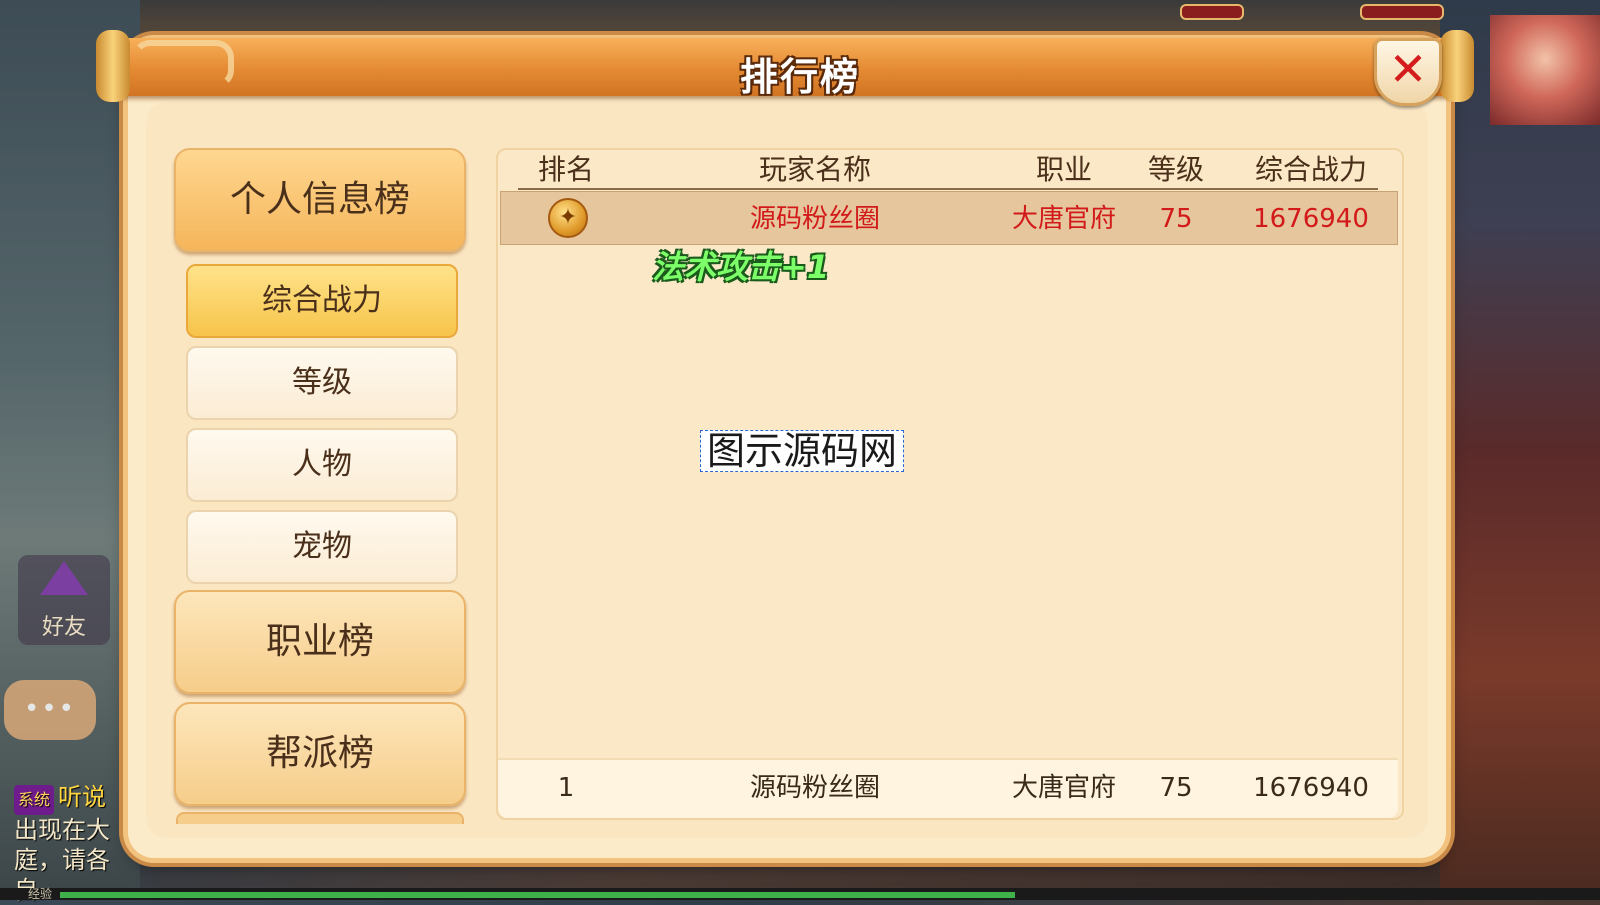  I want to click on header-level: 等级, so click(1175, 169).